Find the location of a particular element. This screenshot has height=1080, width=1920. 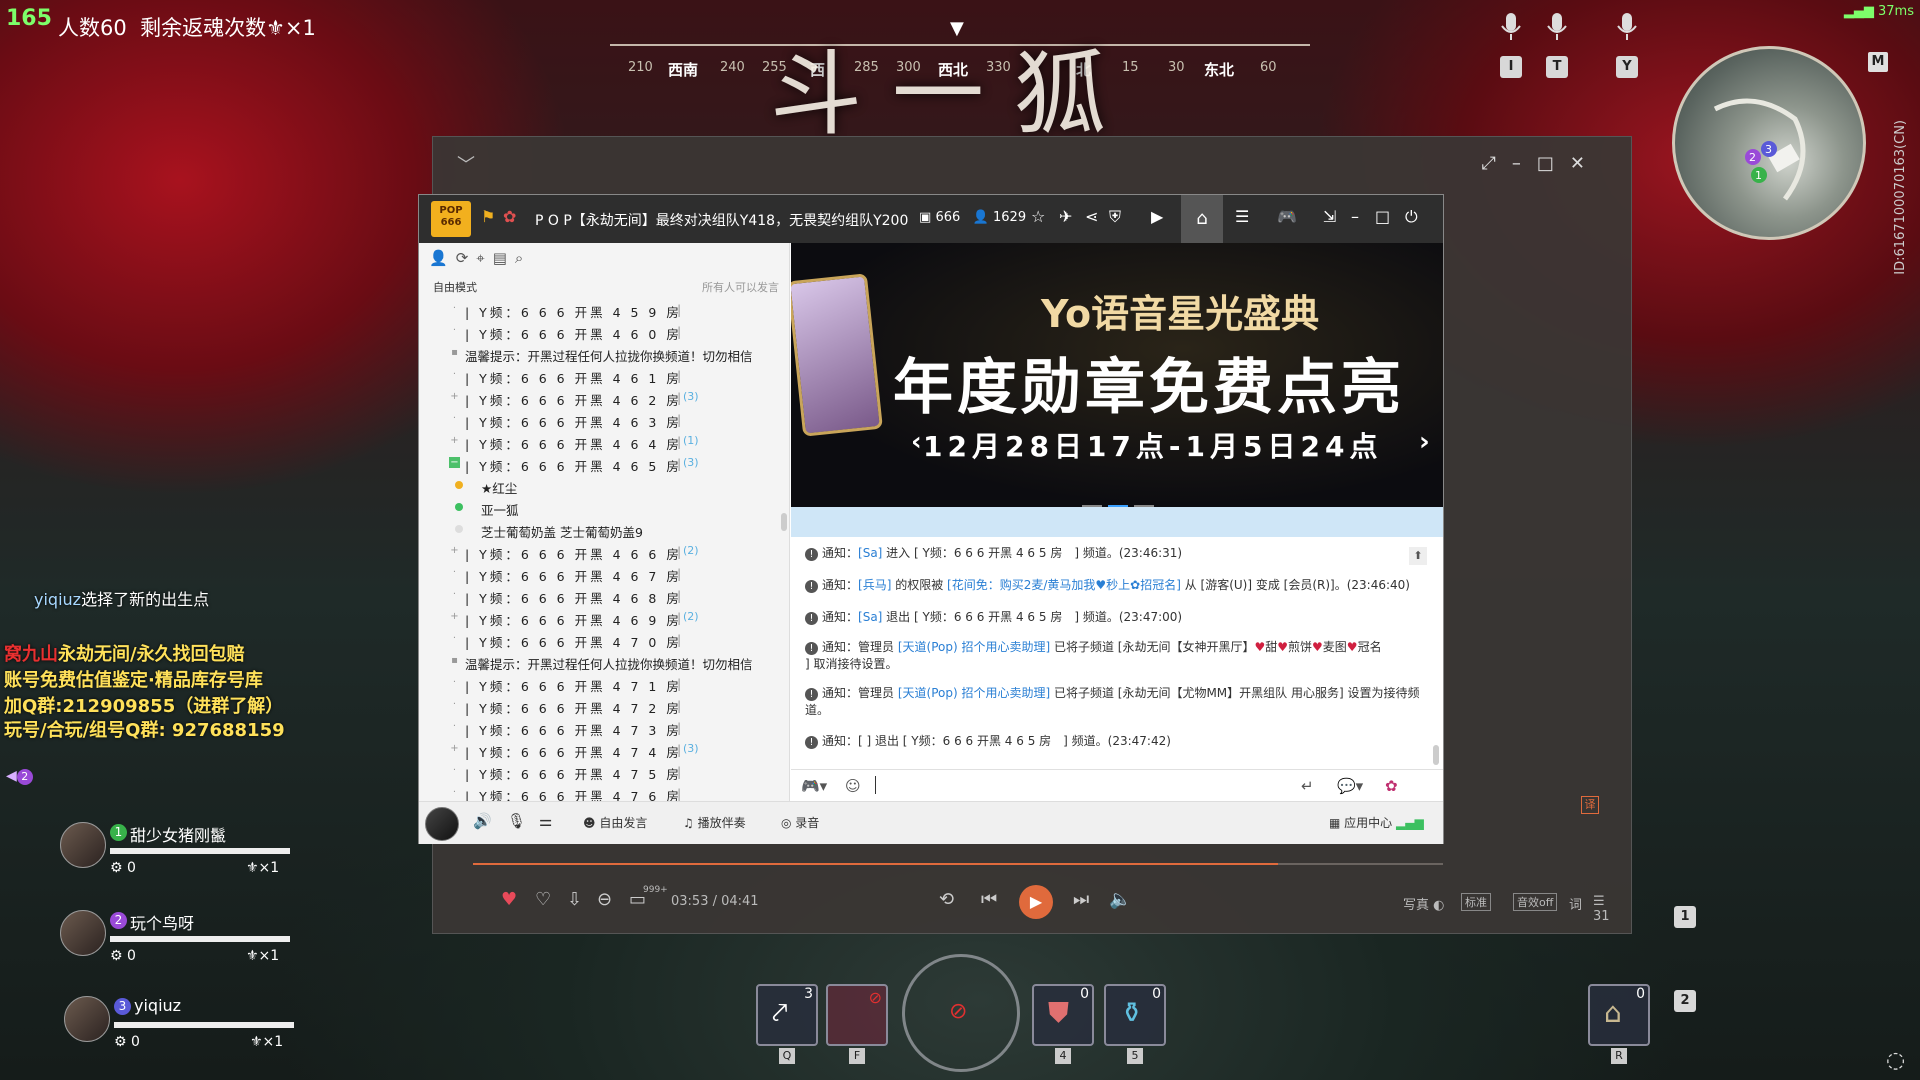

item-slot-r: 0 ⌂ R is located at coordinates (1619, 1024).